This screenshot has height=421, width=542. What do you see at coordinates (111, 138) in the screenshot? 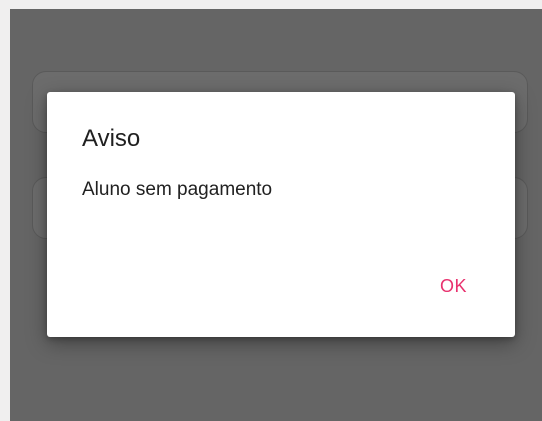
I see `dialog-title: Aviso` at bounding box center [111, 138].